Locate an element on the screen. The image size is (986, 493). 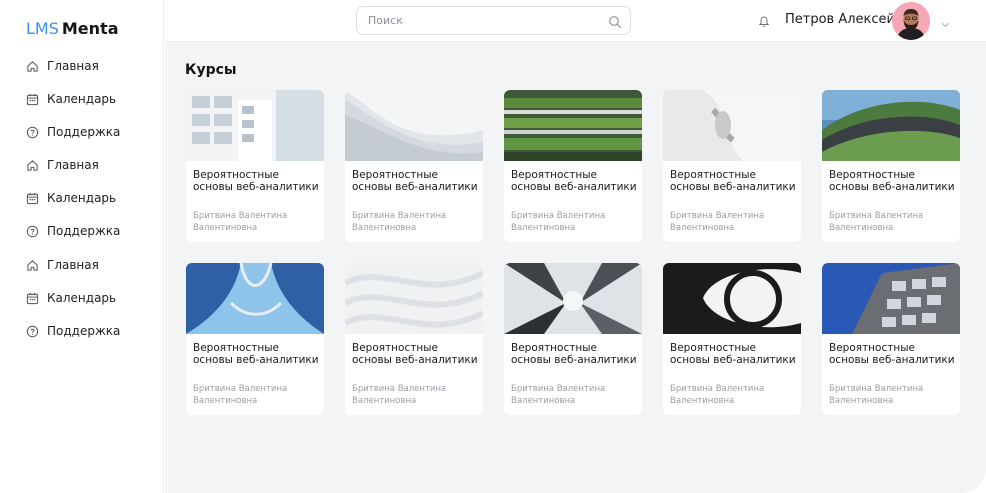
avatar is located at coordinates (911, 21).